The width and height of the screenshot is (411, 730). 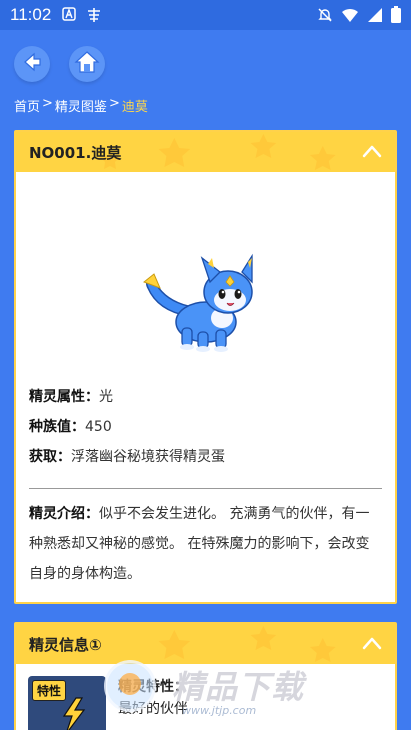 I want to click on trait-value: 最好的伙伴, so click(x=153, y=709).